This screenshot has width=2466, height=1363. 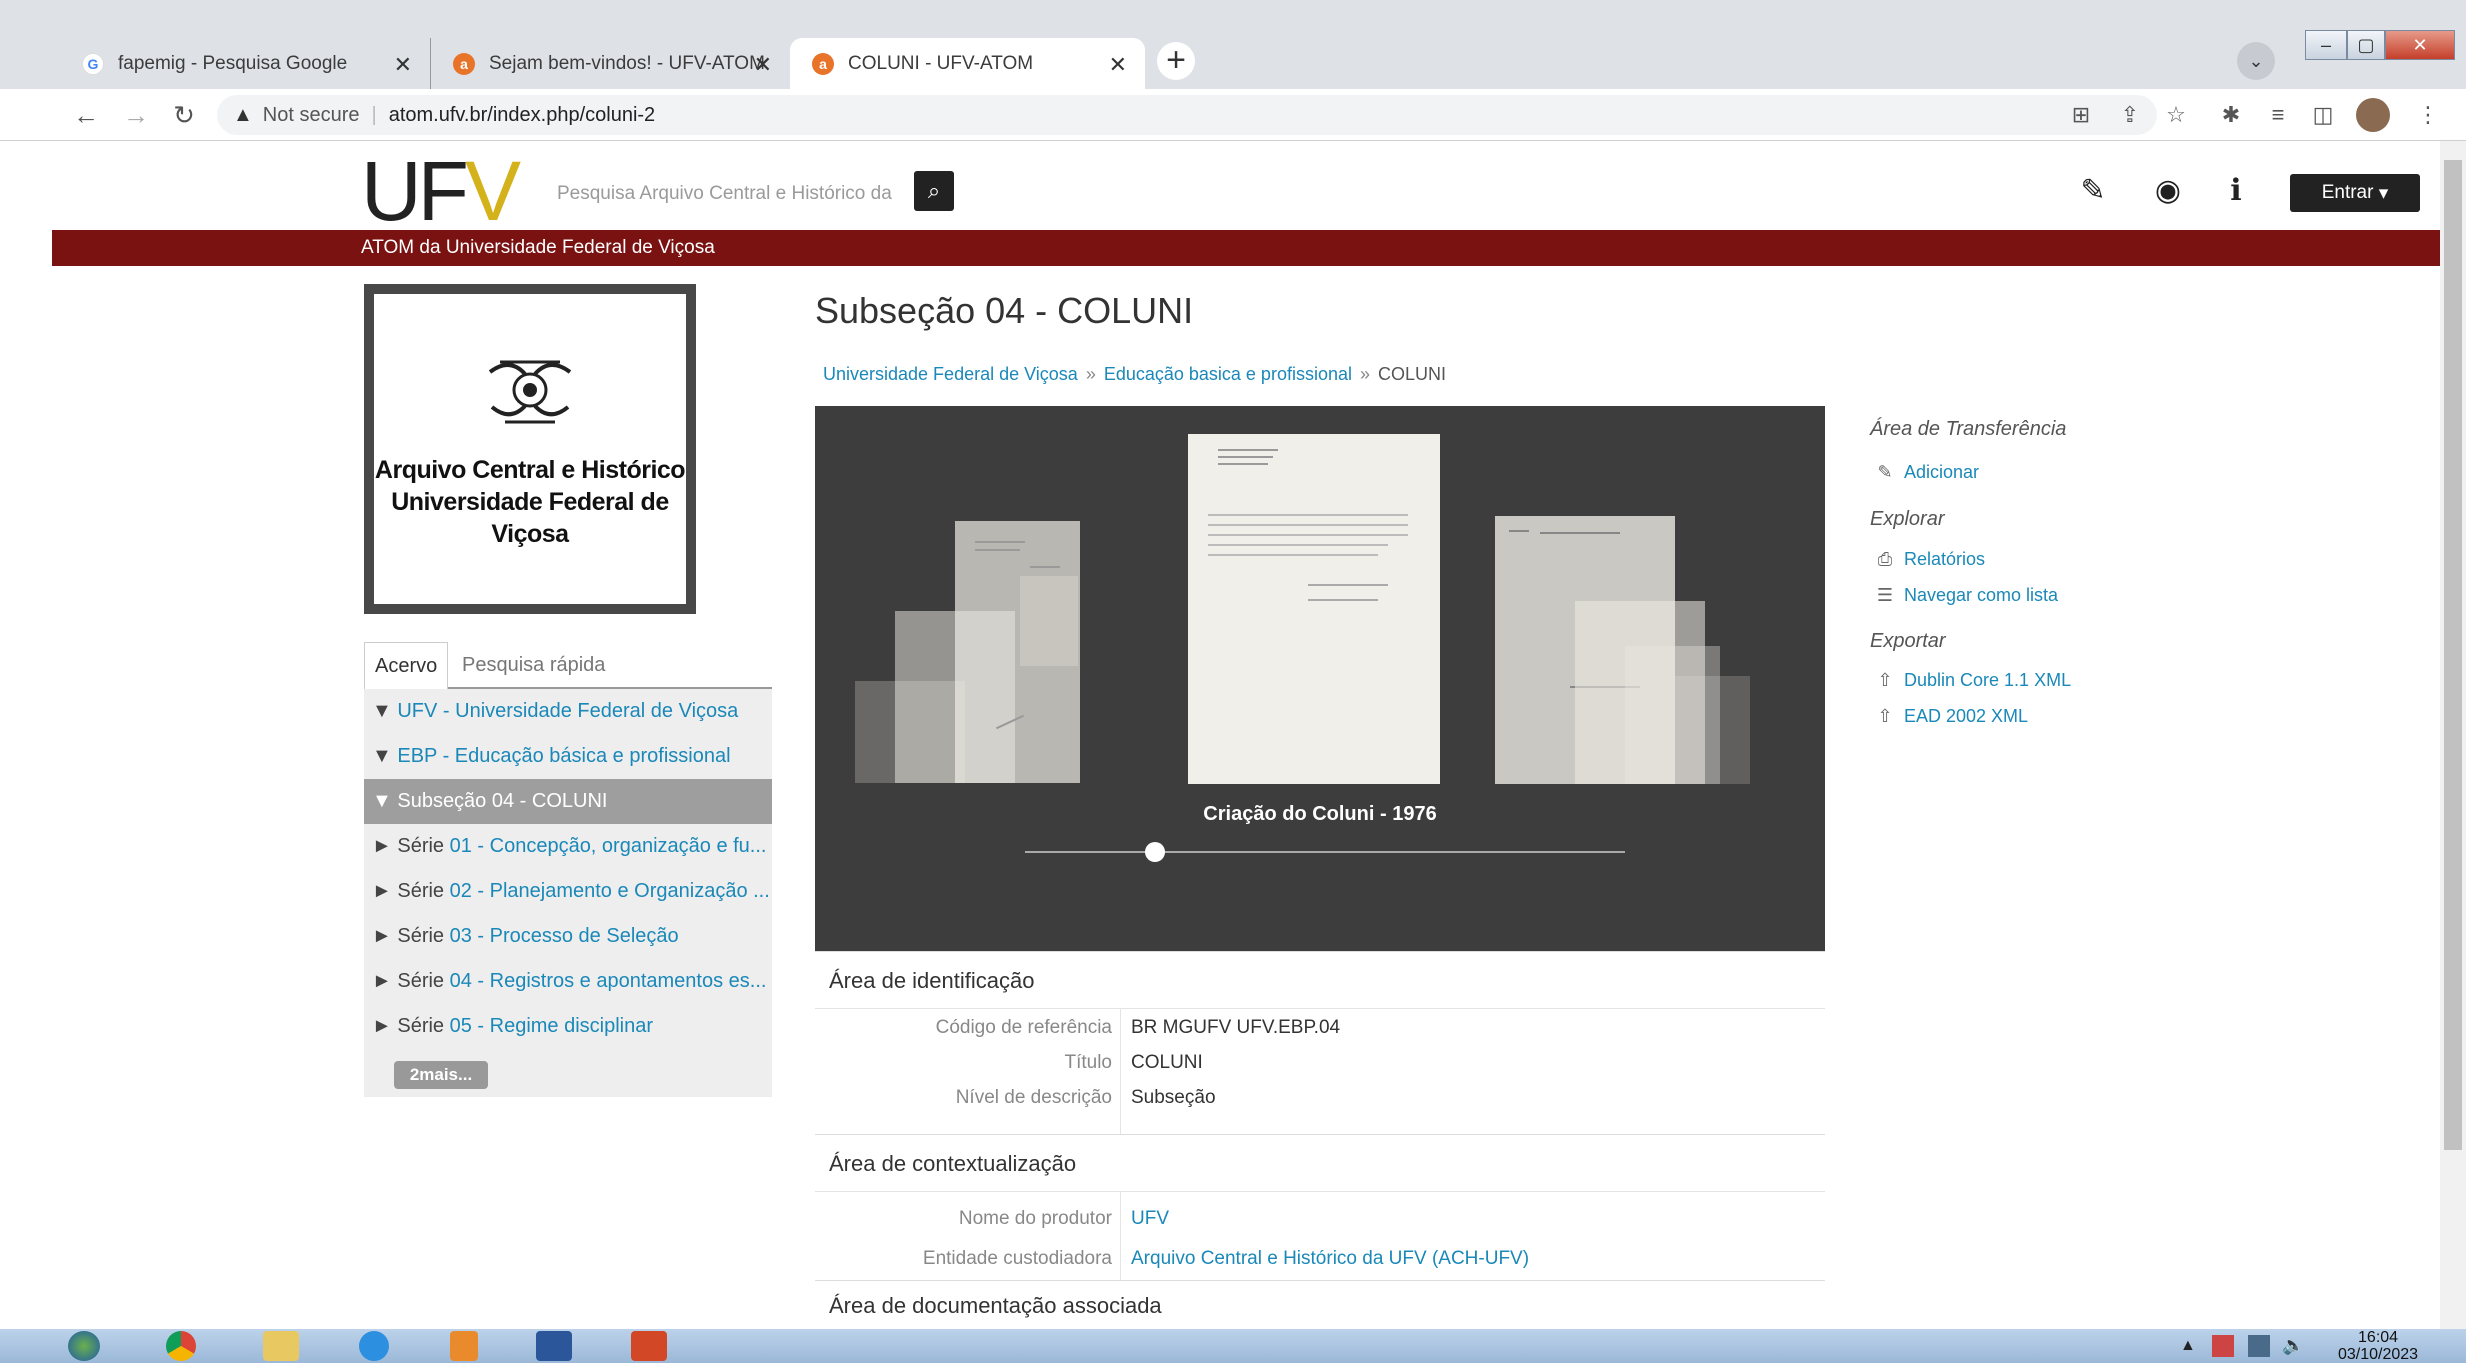 What do you see at coordinates (184, 115) in the screenshot?
I see `reload-icon: ↻` at bounding box center [184, 115].